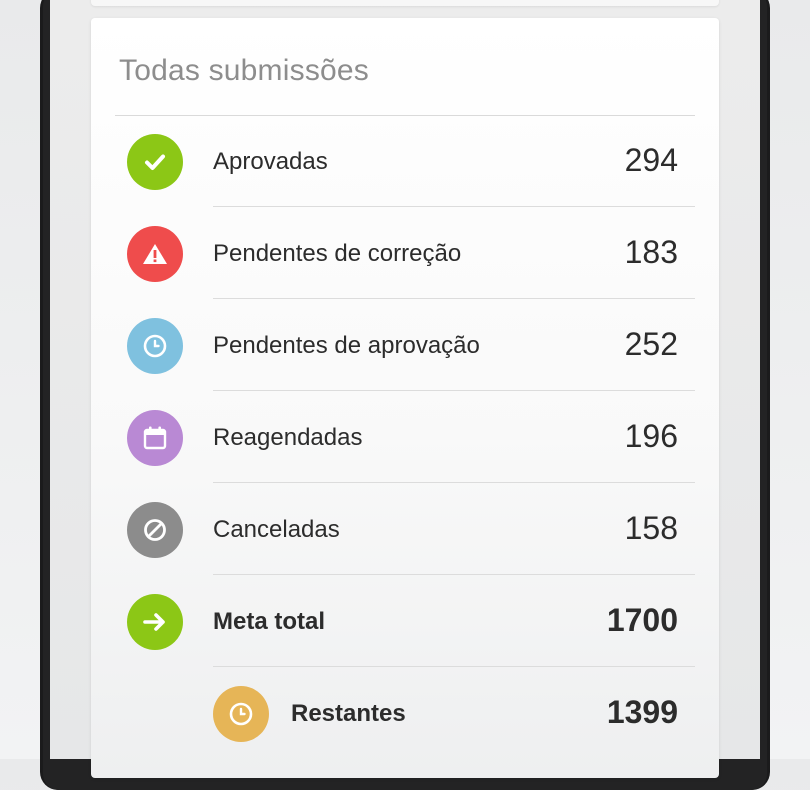 This screenshot has width=810, height=790. What do you see at coordinates (651, 436) in the screenshot?
I see `row-count: 196` at bounding box center [651, 436].